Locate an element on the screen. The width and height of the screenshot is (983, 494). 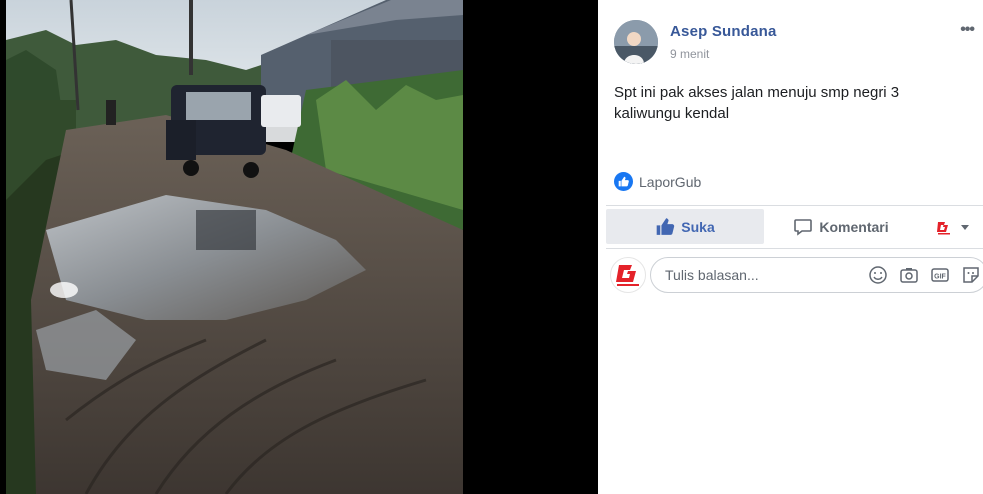
author-name: Asep Sundana is located at coordinates (723, 31).